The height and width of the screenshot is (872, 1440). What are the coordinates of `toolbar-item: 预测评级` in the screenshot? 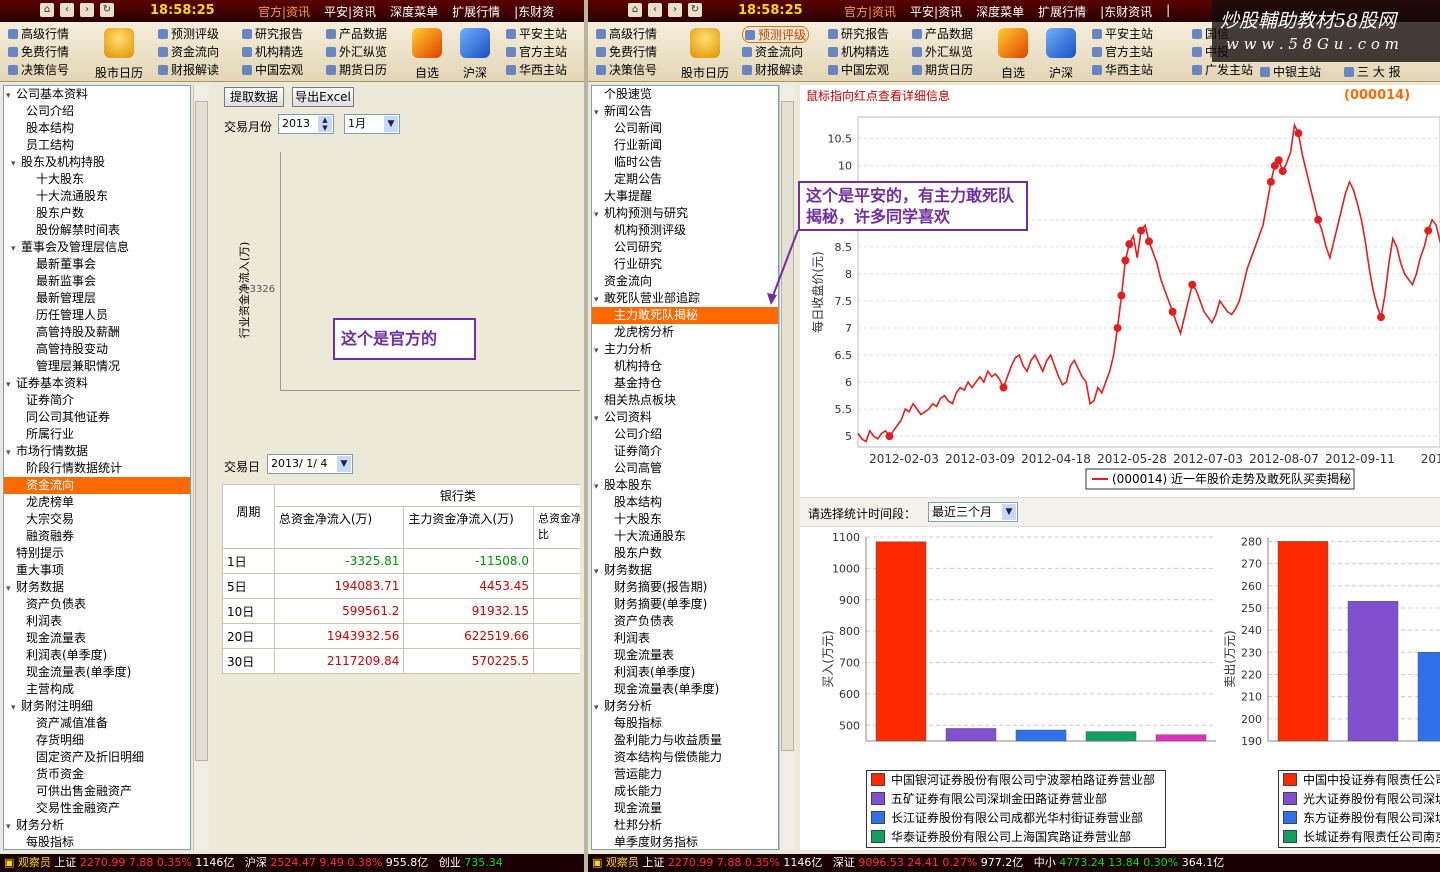 It's located at (776, 34).